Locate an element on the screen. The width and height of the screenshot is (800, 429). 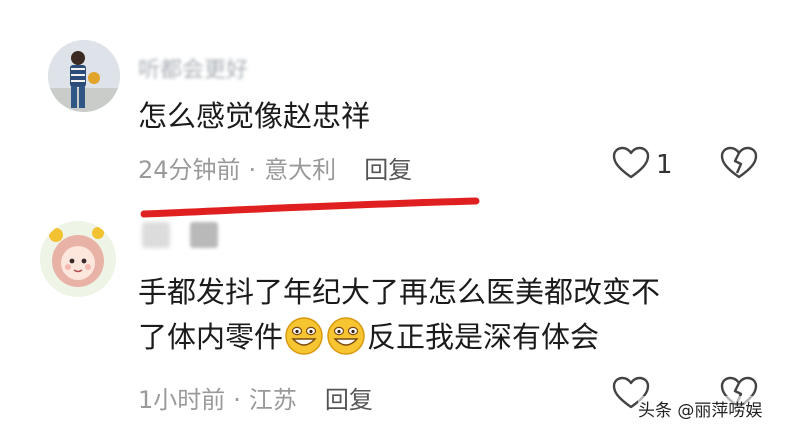
like-count: 1 is located at coordinates (664, 165).